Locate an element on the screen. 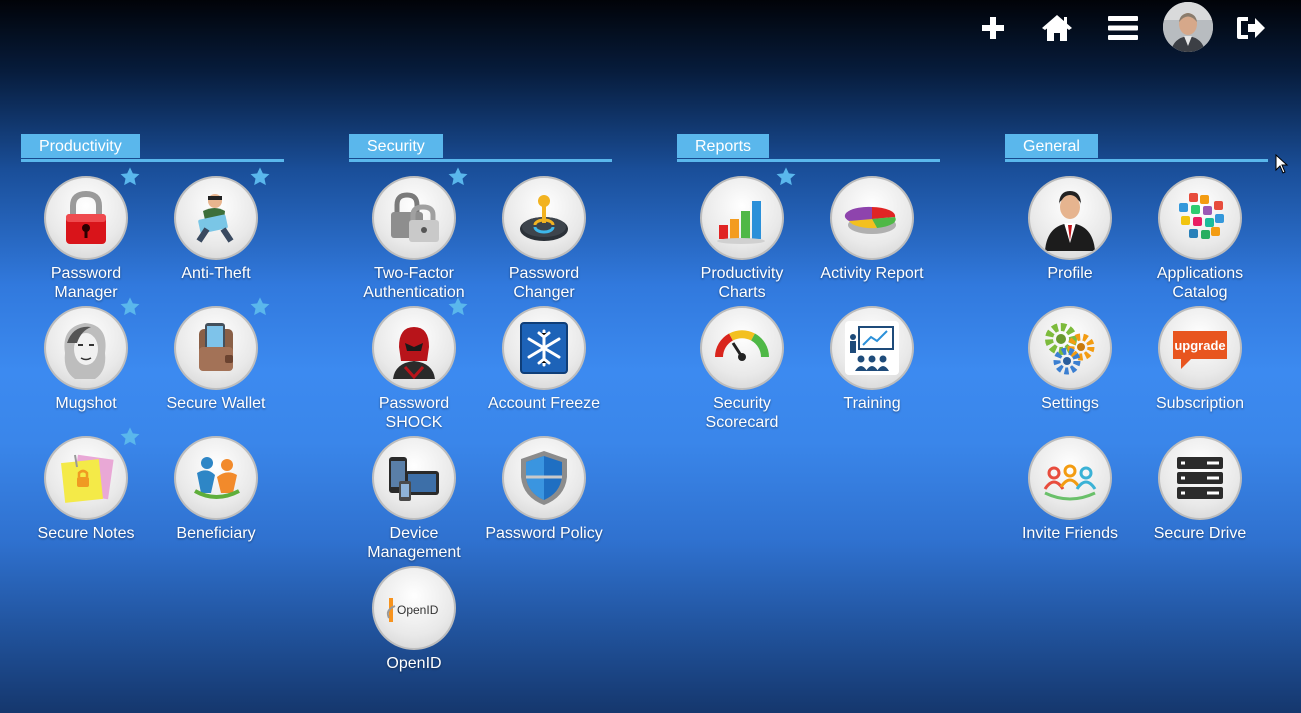 The image size is (1301, 713). section-header: General is located at coordinates (1136, 148).